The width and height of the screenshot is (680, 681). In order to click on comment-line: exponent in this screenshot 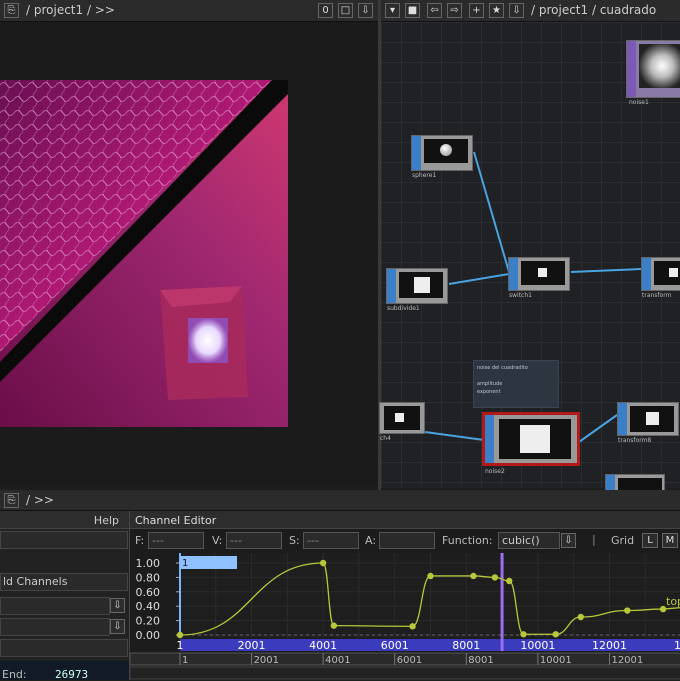, I will do `click(489, 392)`.